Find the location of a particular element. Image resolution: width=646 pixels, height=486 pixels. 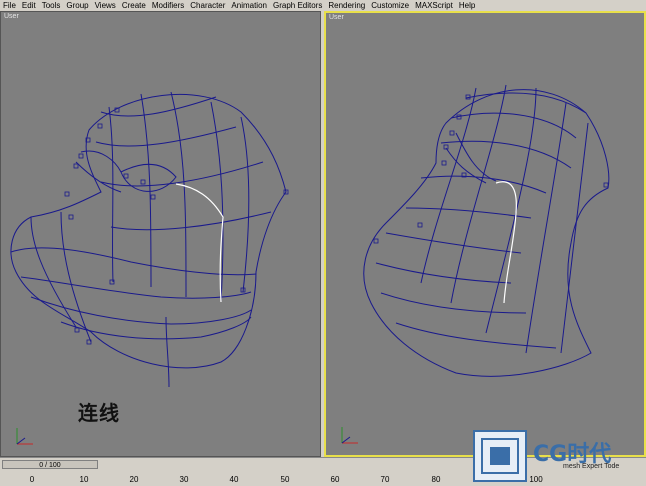

tick-label: 10 is located at coordinates (84, 479).